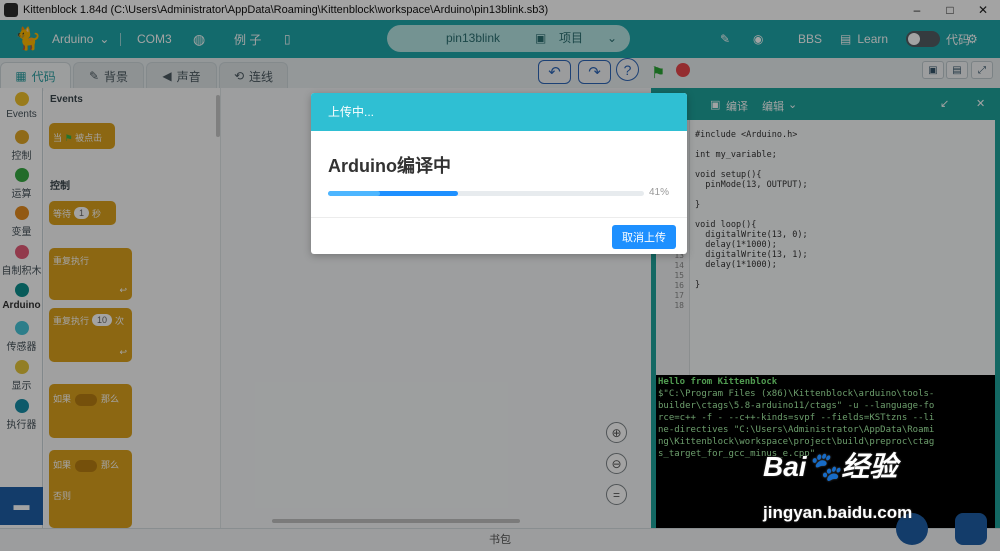 The width and height of the screenshot is (1000, 552). Describe the element at coordinates (499, 173) in the screenshot. I see `upload-dialog: 上传中... Arduino编译中 41% 取消上传` at that location.